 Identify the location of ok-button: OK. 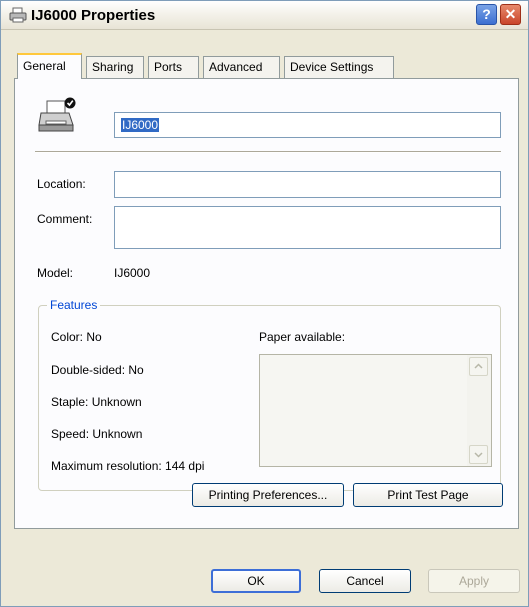
(256, 581).